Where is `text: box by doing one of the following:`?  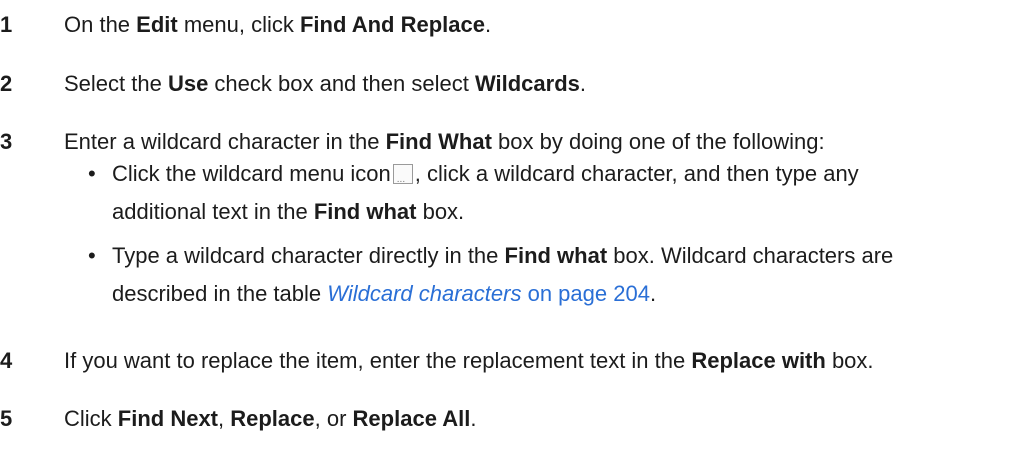
text: box by doing one of the following: is located at coordinates (658, 141).